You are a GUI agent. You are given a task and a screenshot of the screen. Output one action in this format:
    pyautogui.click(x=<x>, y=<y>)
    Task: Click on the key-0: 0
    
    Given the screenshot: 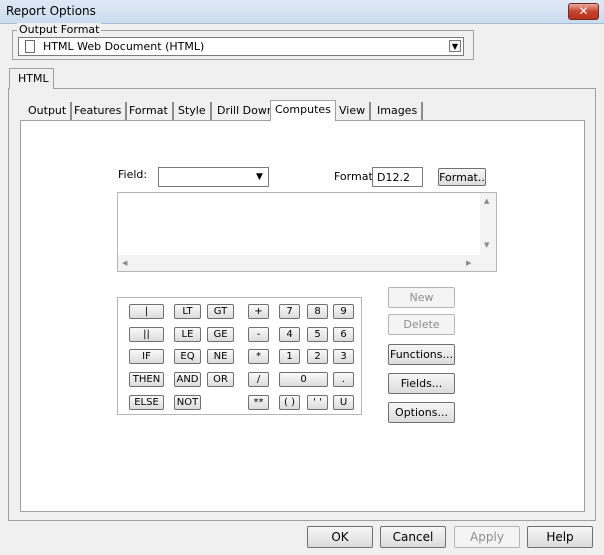 What is the action you would take?
    pyautogui.click(x=303, y=379)
    